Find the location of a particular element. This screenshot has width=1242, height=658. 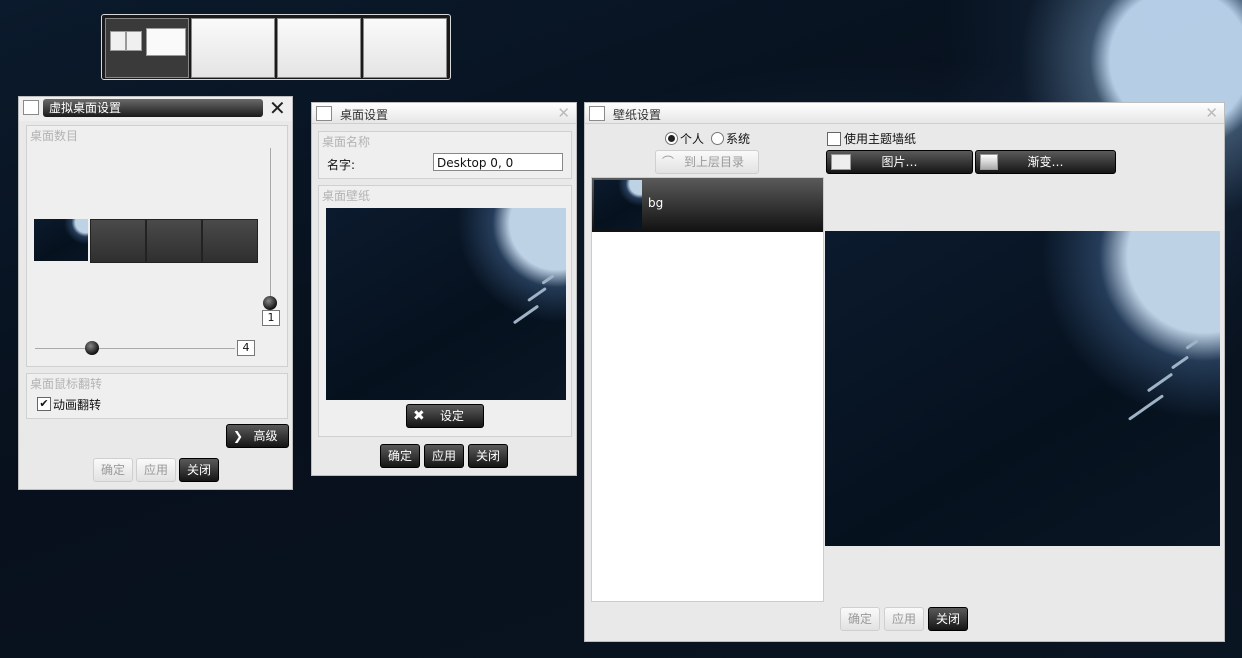

horizontal-slider-handle is located at coordinates (92, 348).